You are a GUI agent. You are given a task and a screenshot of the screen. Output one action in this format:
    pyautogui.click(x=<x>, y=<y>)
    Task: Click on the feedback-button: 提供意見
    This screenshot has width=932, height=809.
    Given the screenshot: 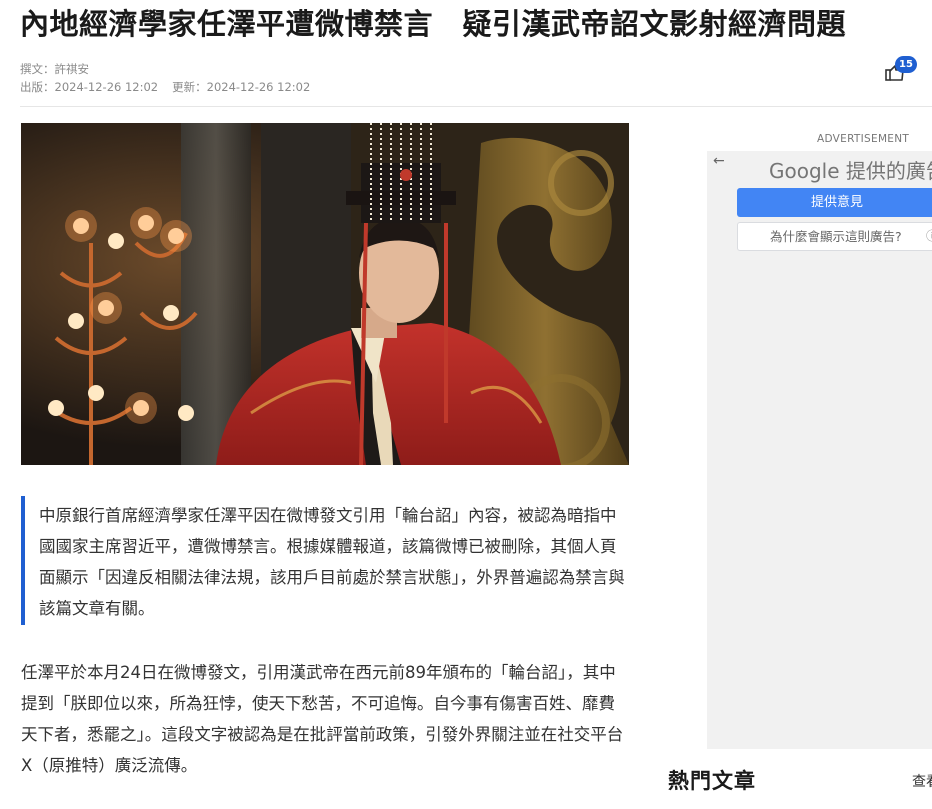 What is the action you would take?
    pyautogui.click(x=834, y=202)
    